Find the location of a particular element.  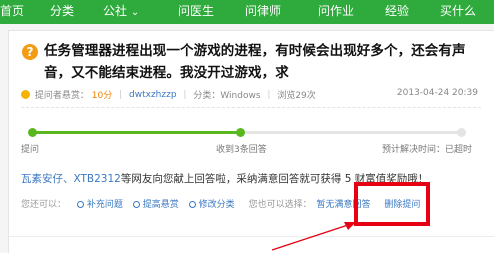

step-label-answered: 收到3条回答 is located at coordinates (241, 150).